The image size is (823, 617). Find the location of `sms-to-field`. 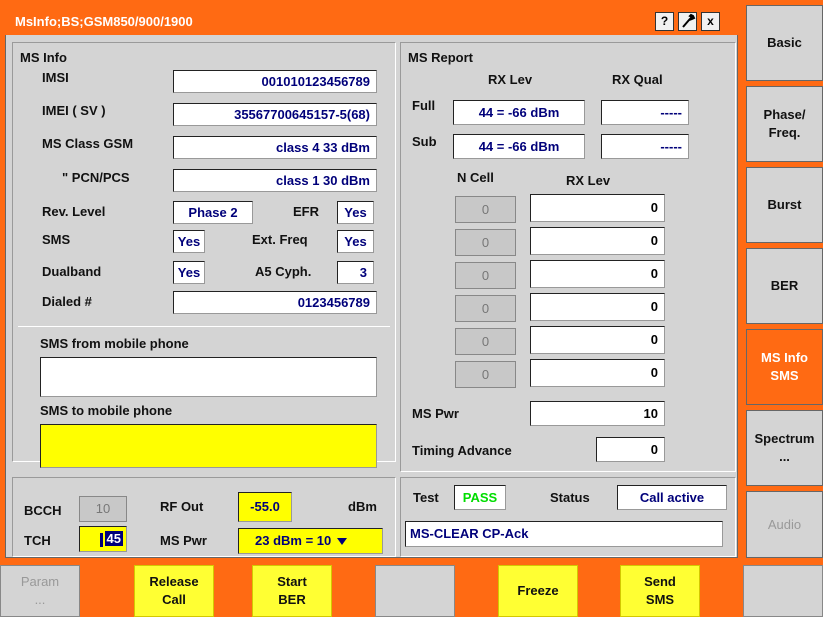

sms-to-field is located at coordinates (208, 446).